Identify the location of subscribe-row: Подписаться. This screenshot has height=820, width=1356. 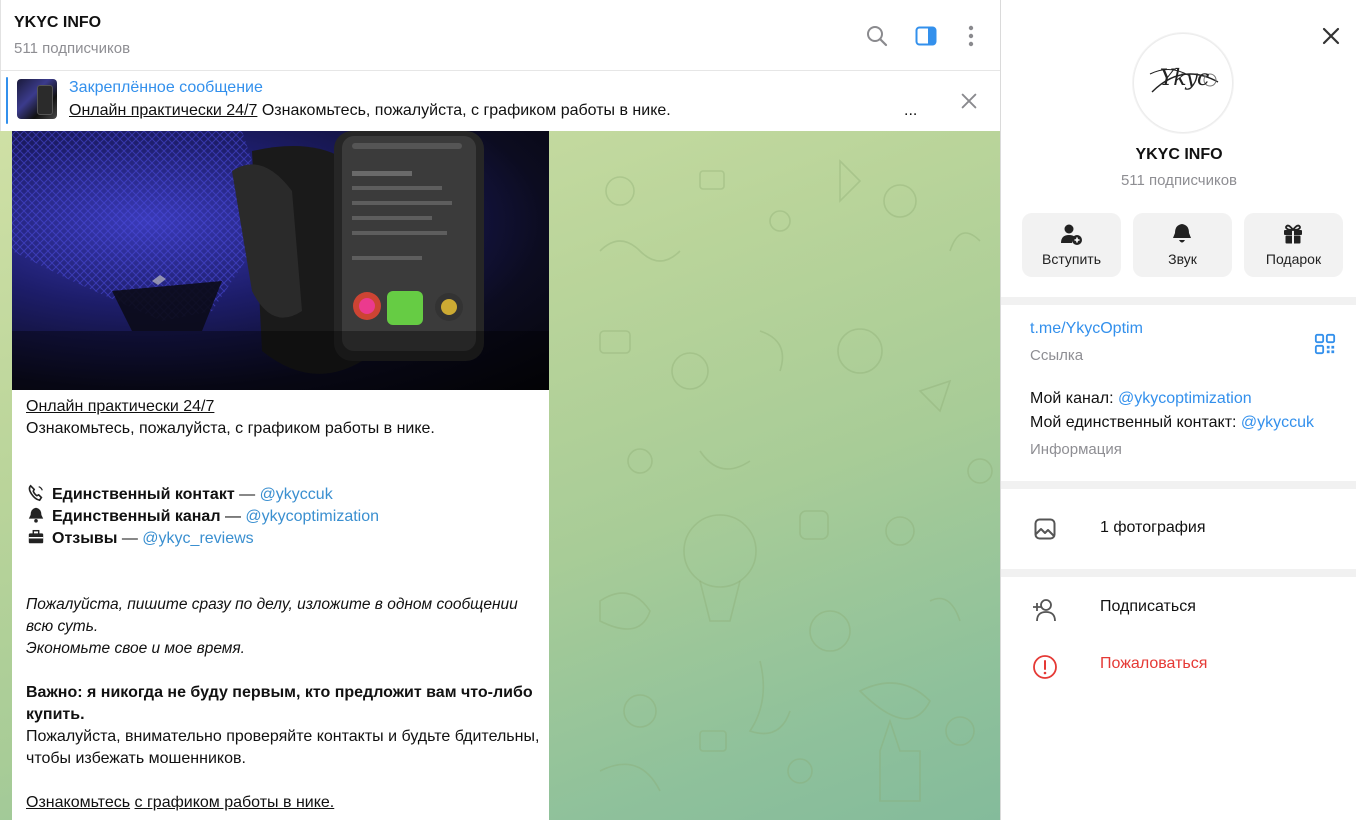
(1178, 609).